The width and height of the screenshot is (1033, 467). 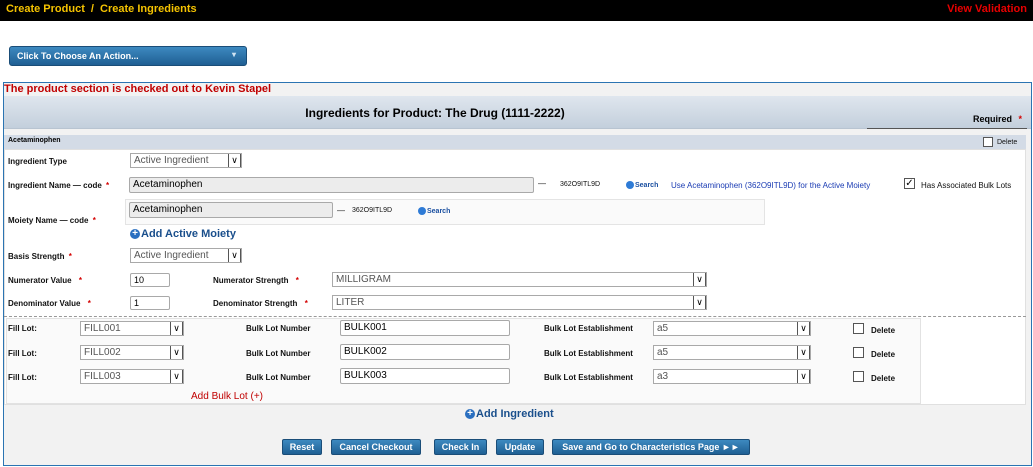 What do you see at coordinates (988, 142) in the screenshot?
I see `delete-ingredient-checkbox` at bounding box center [988, 142].